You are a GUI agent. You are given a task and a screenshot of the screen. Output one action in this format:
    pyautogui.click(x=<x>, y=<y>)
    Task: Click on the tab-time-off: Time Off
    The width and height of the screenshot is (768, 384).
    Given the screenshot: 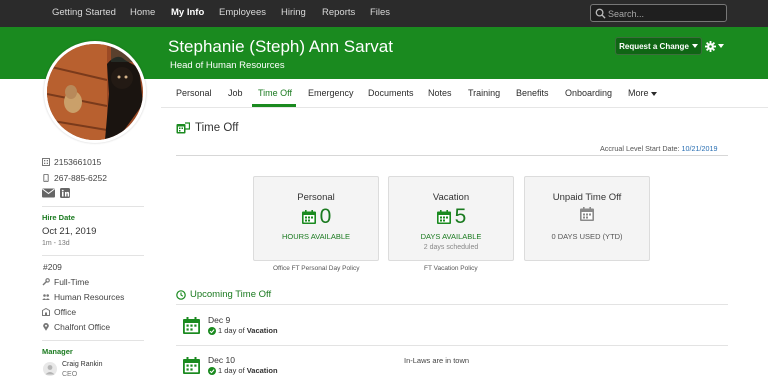 What is the action you would take?
    pyautogui.click(x=275, y=93)
    